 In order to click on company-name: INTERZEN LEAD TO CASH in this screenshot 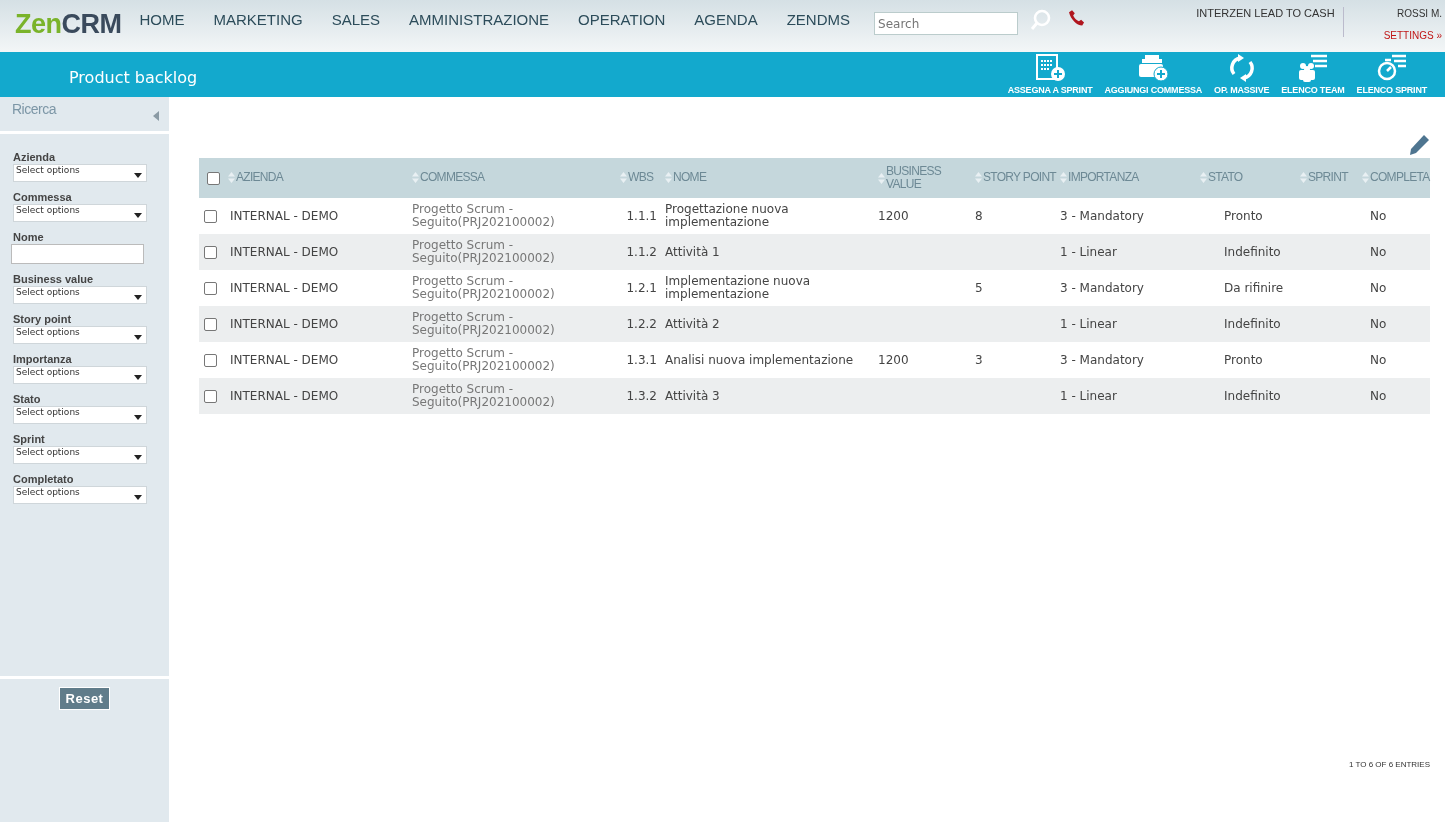, I will do `click(1270, 22)`.